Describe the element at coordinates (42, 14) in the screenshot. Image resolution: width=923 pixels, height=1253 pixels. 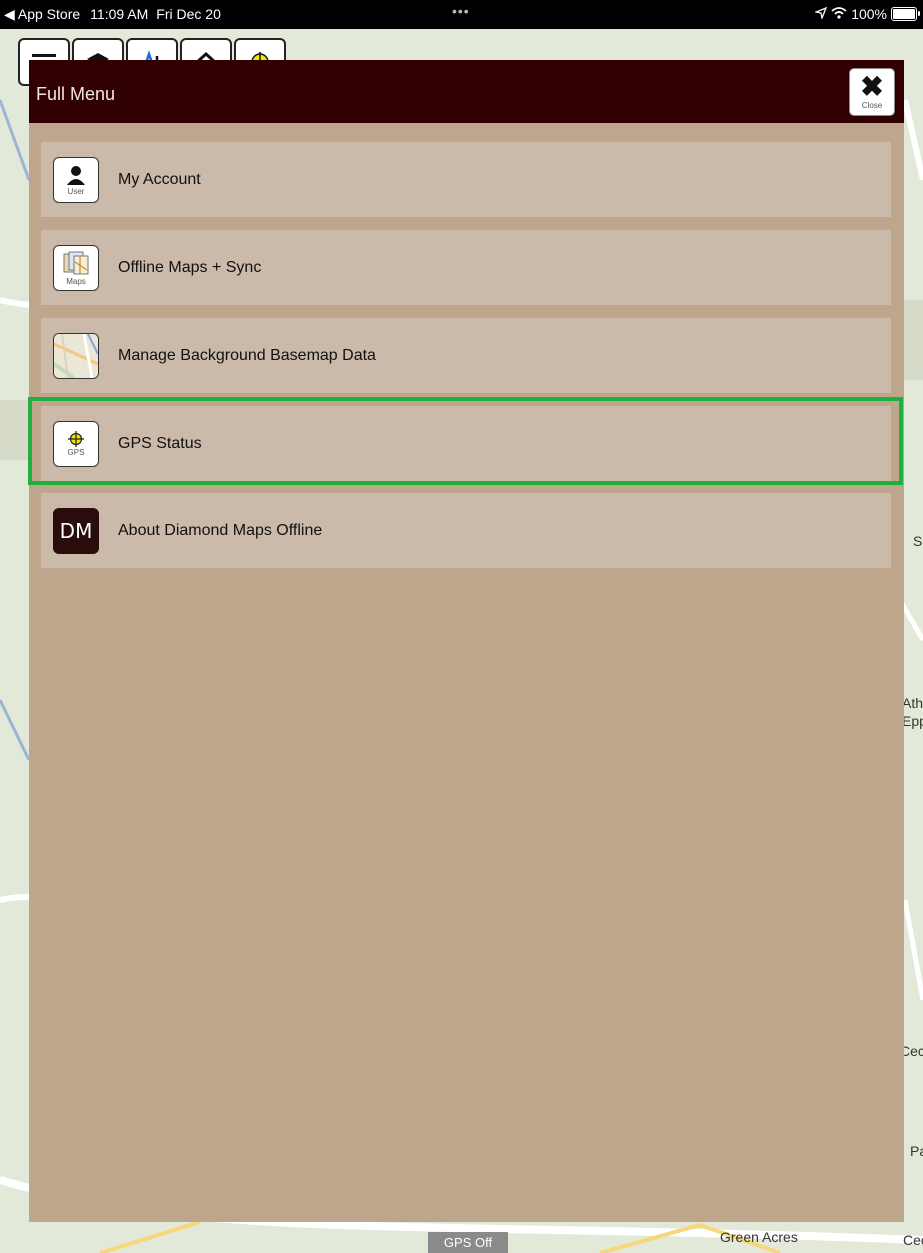
I see `back-to-app-store: ◀ App Store` at that location.